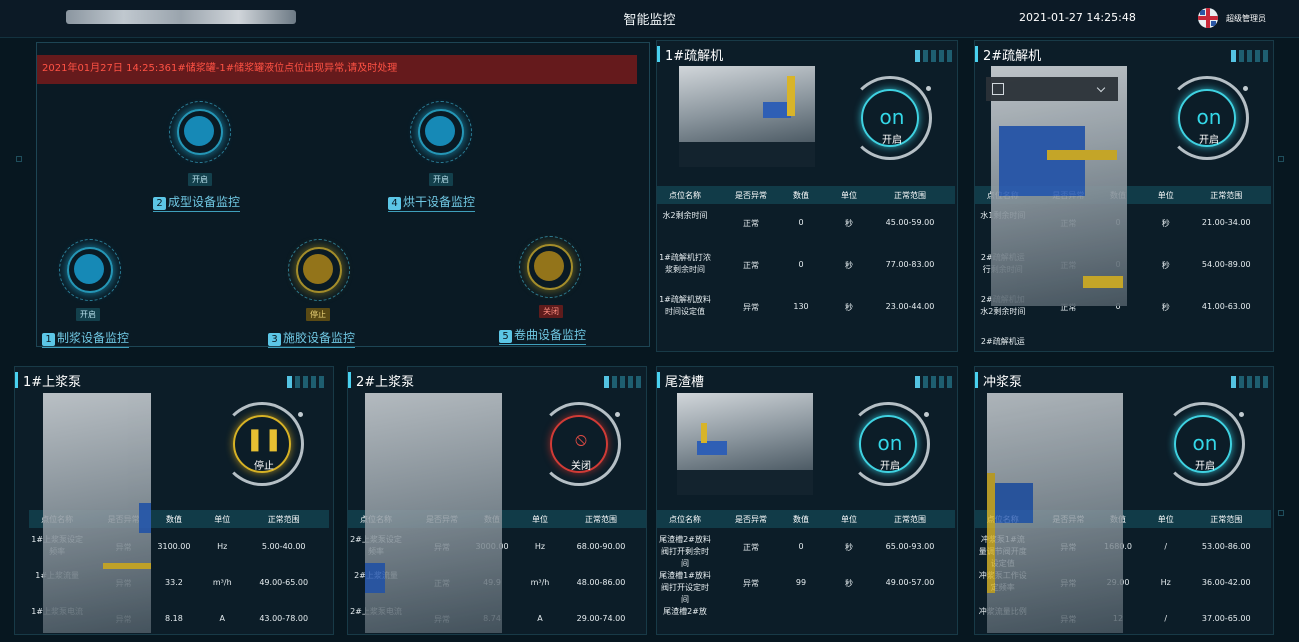  I want to click on table-cell: 8.18, so click(174, 618).